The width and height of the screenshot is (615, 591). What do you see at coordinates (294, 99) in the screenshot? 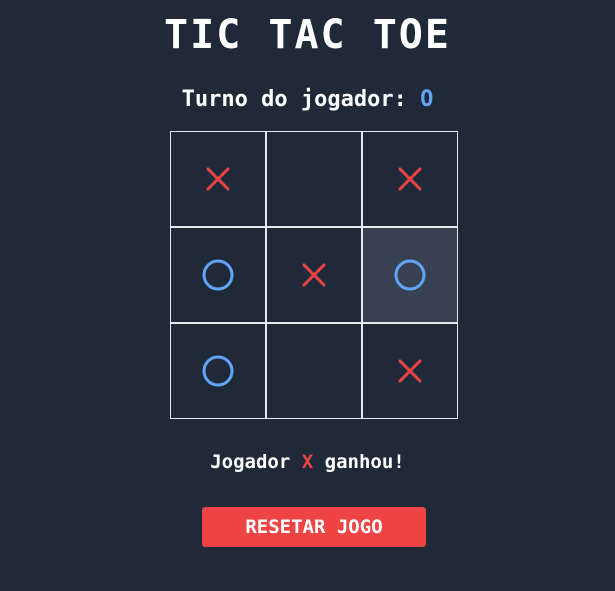
I see `turn-label: Turno do jogador:` at bounding box center [294, 99].